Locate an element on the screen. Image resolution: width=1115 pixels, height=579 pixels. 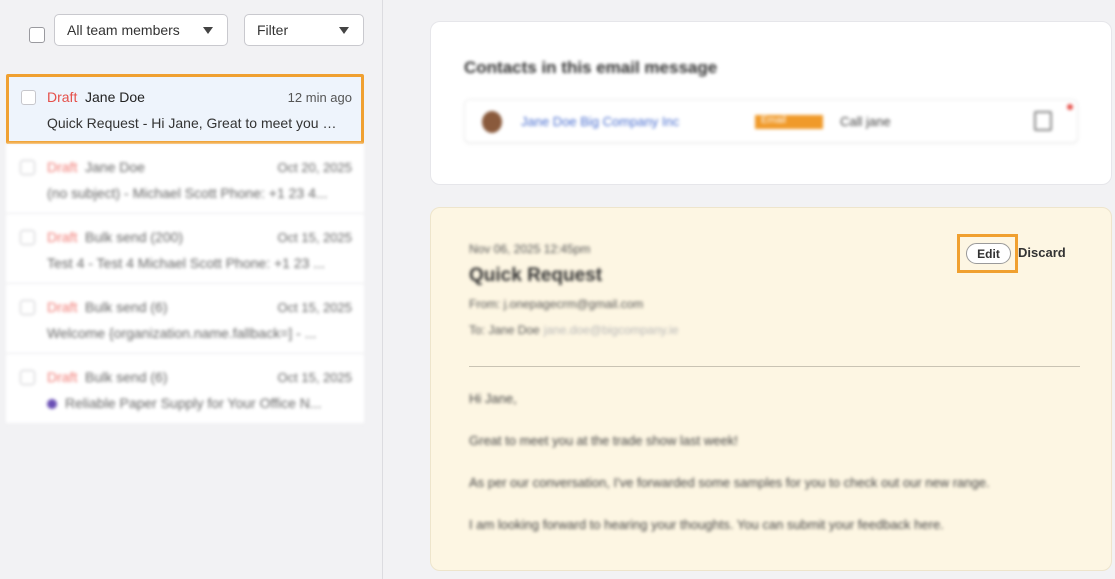
contact-link: Jane Doe Big Company Inc is located at coordinates (600, 121).